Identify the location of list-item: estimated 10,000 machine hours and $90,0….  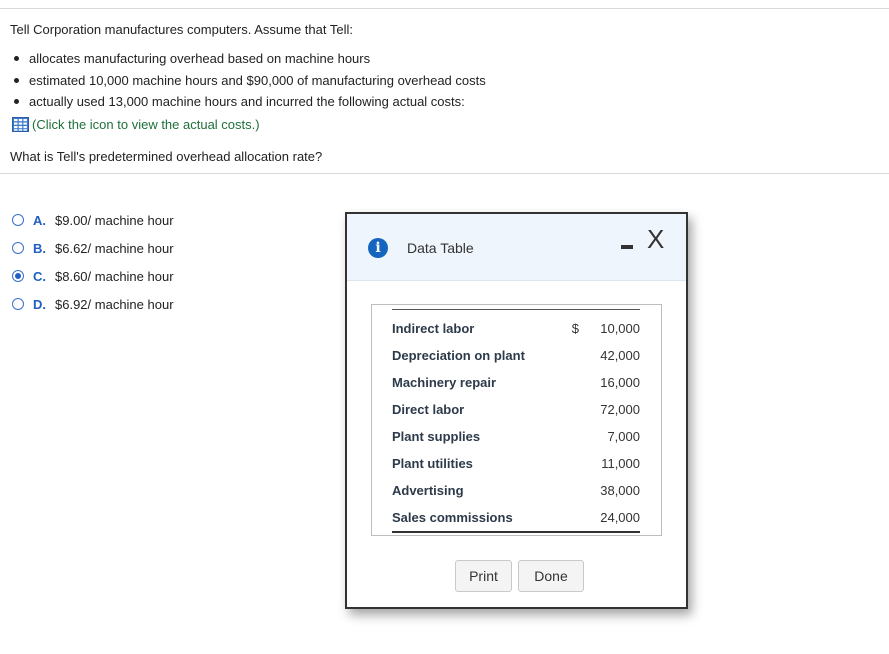
(250, 81).